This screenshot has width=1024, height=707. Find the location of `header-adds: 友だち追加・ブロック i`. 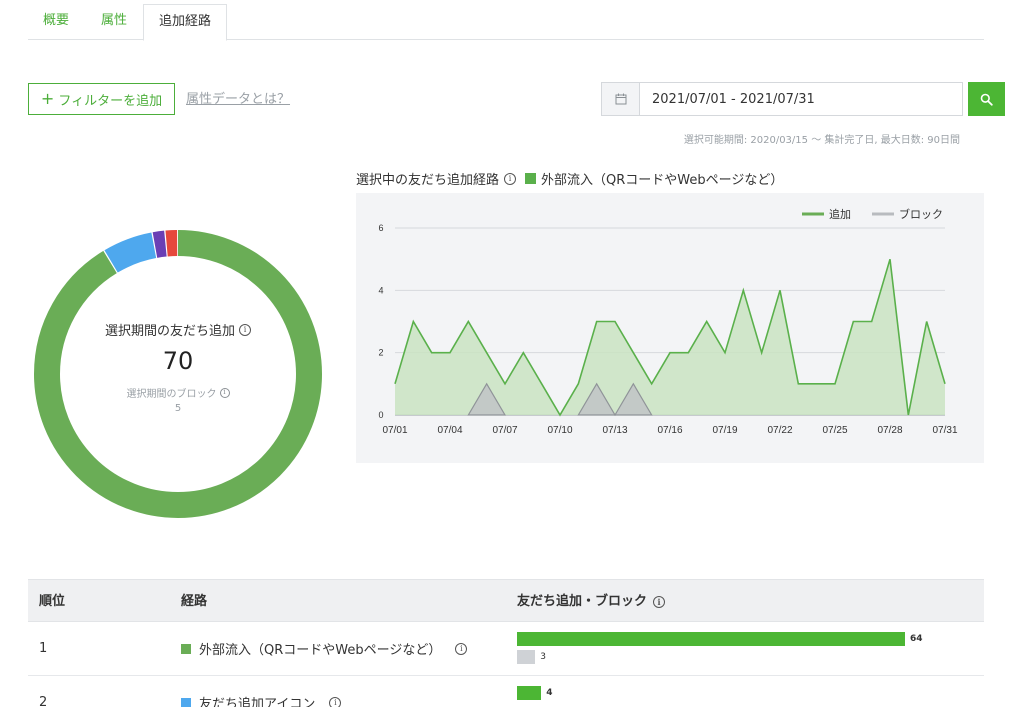

header-adds: 友だち追加・ブロック i is located at coordinates (591, 601).